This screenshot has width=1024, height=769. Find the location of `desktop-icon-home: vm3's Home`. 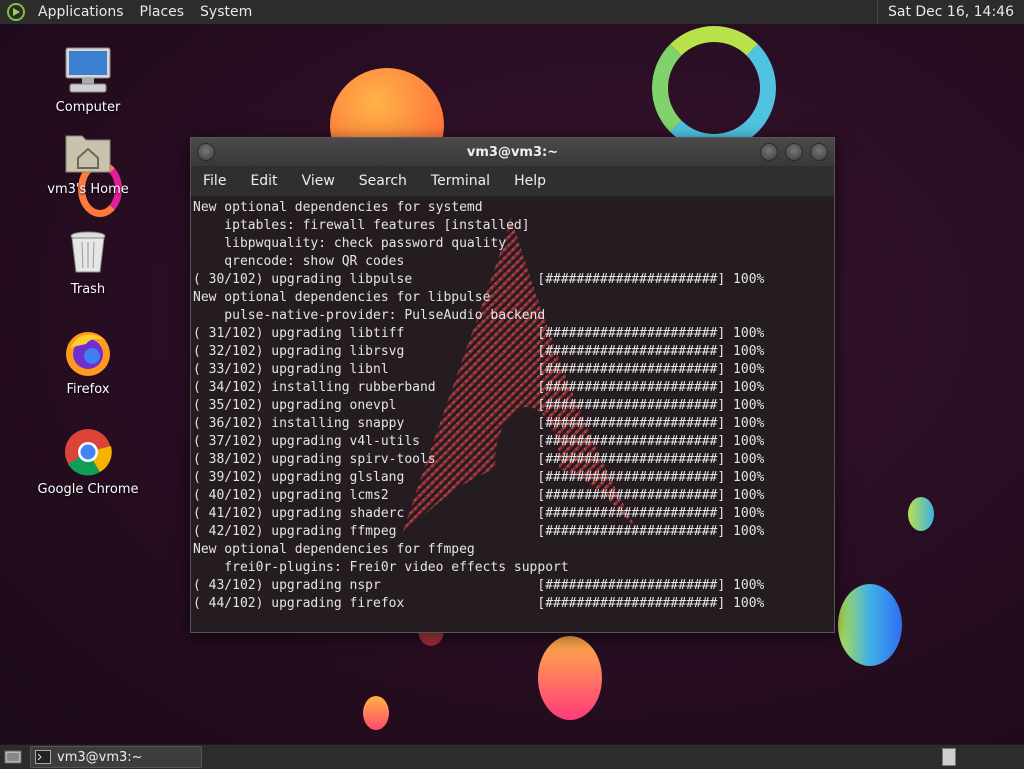

desktop-icon-home: vm3's Home is located at coordinates (88, 161).